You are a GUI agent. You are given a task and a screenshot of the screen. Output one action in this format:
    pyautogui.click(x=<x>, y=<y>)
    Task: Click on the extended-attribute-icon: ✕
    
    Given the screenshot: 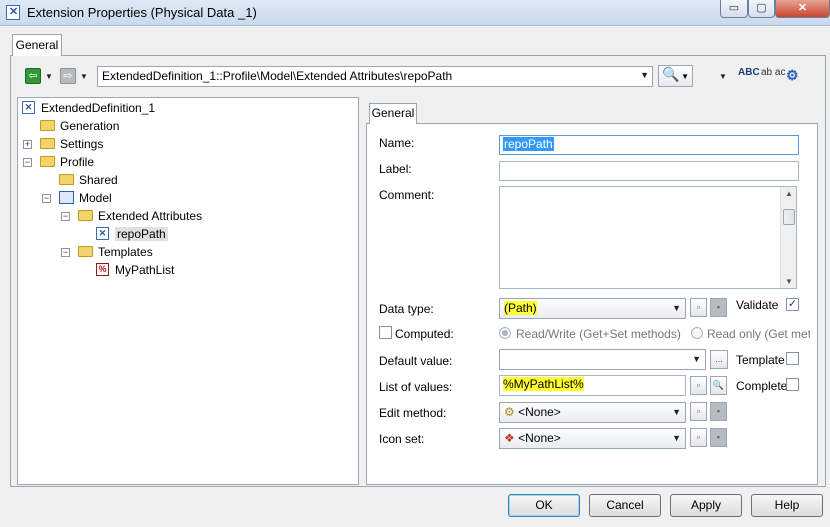 What is the action you would take?
    pyautogui.click(x=102, y=234)
    